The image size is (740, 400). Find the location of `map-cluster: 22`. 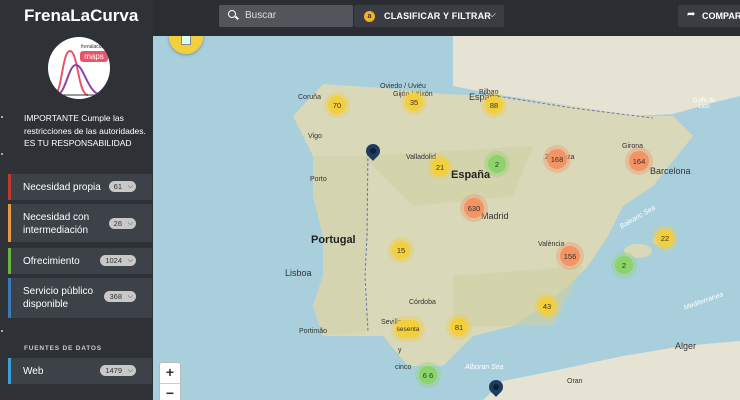

map-cluster: 22 is located at coordinates (665, 238).